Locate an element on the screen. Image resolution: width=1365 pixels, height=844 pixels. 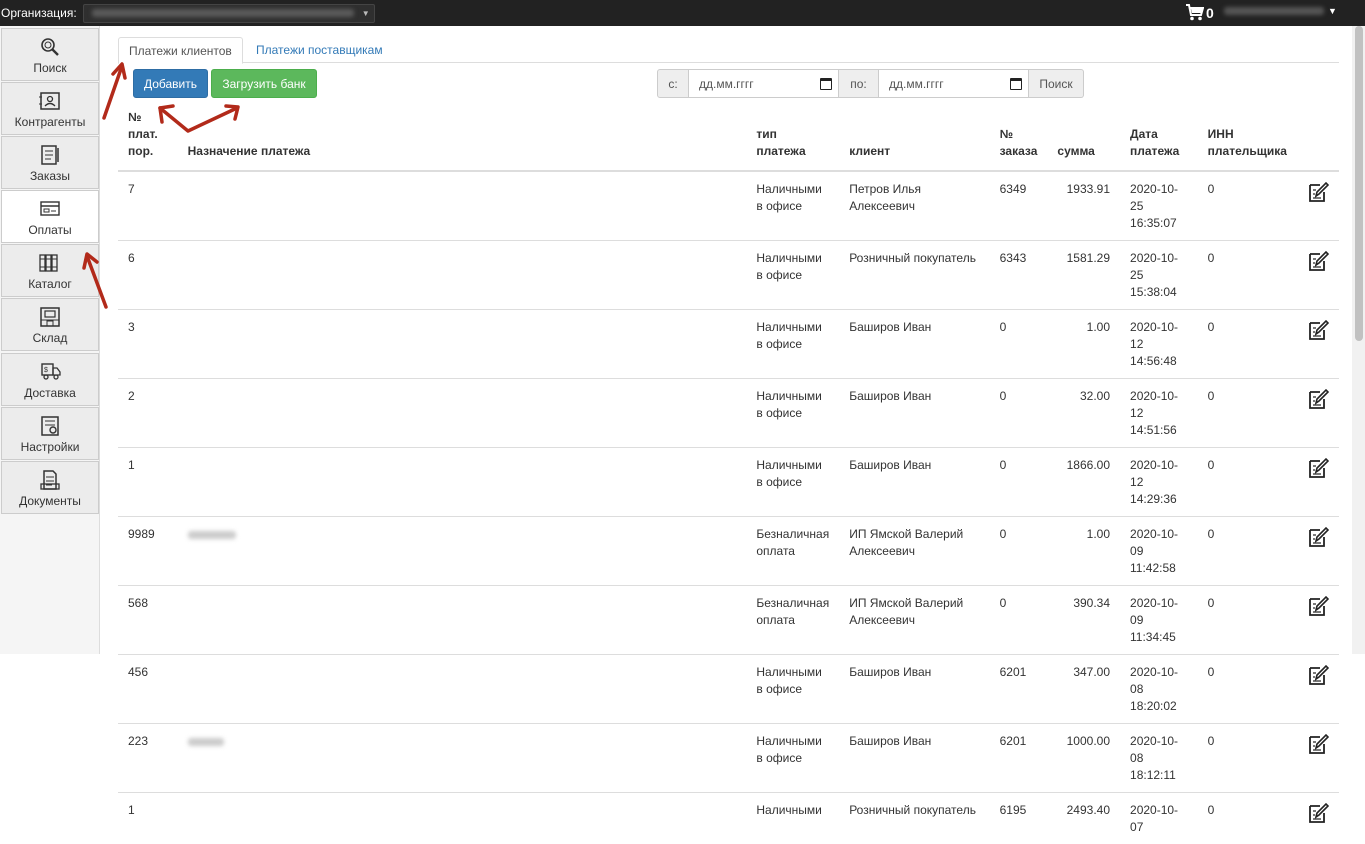
col-header-inn: ИНН плательщика is located at coordinates (1247, 138).